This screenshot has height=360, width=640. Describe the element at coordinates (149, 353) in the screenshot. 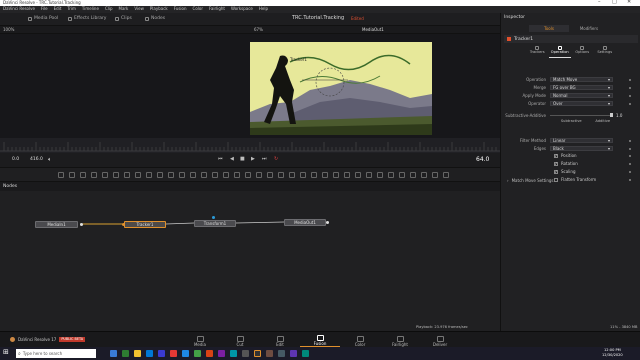

I see `store-icon` at that location.